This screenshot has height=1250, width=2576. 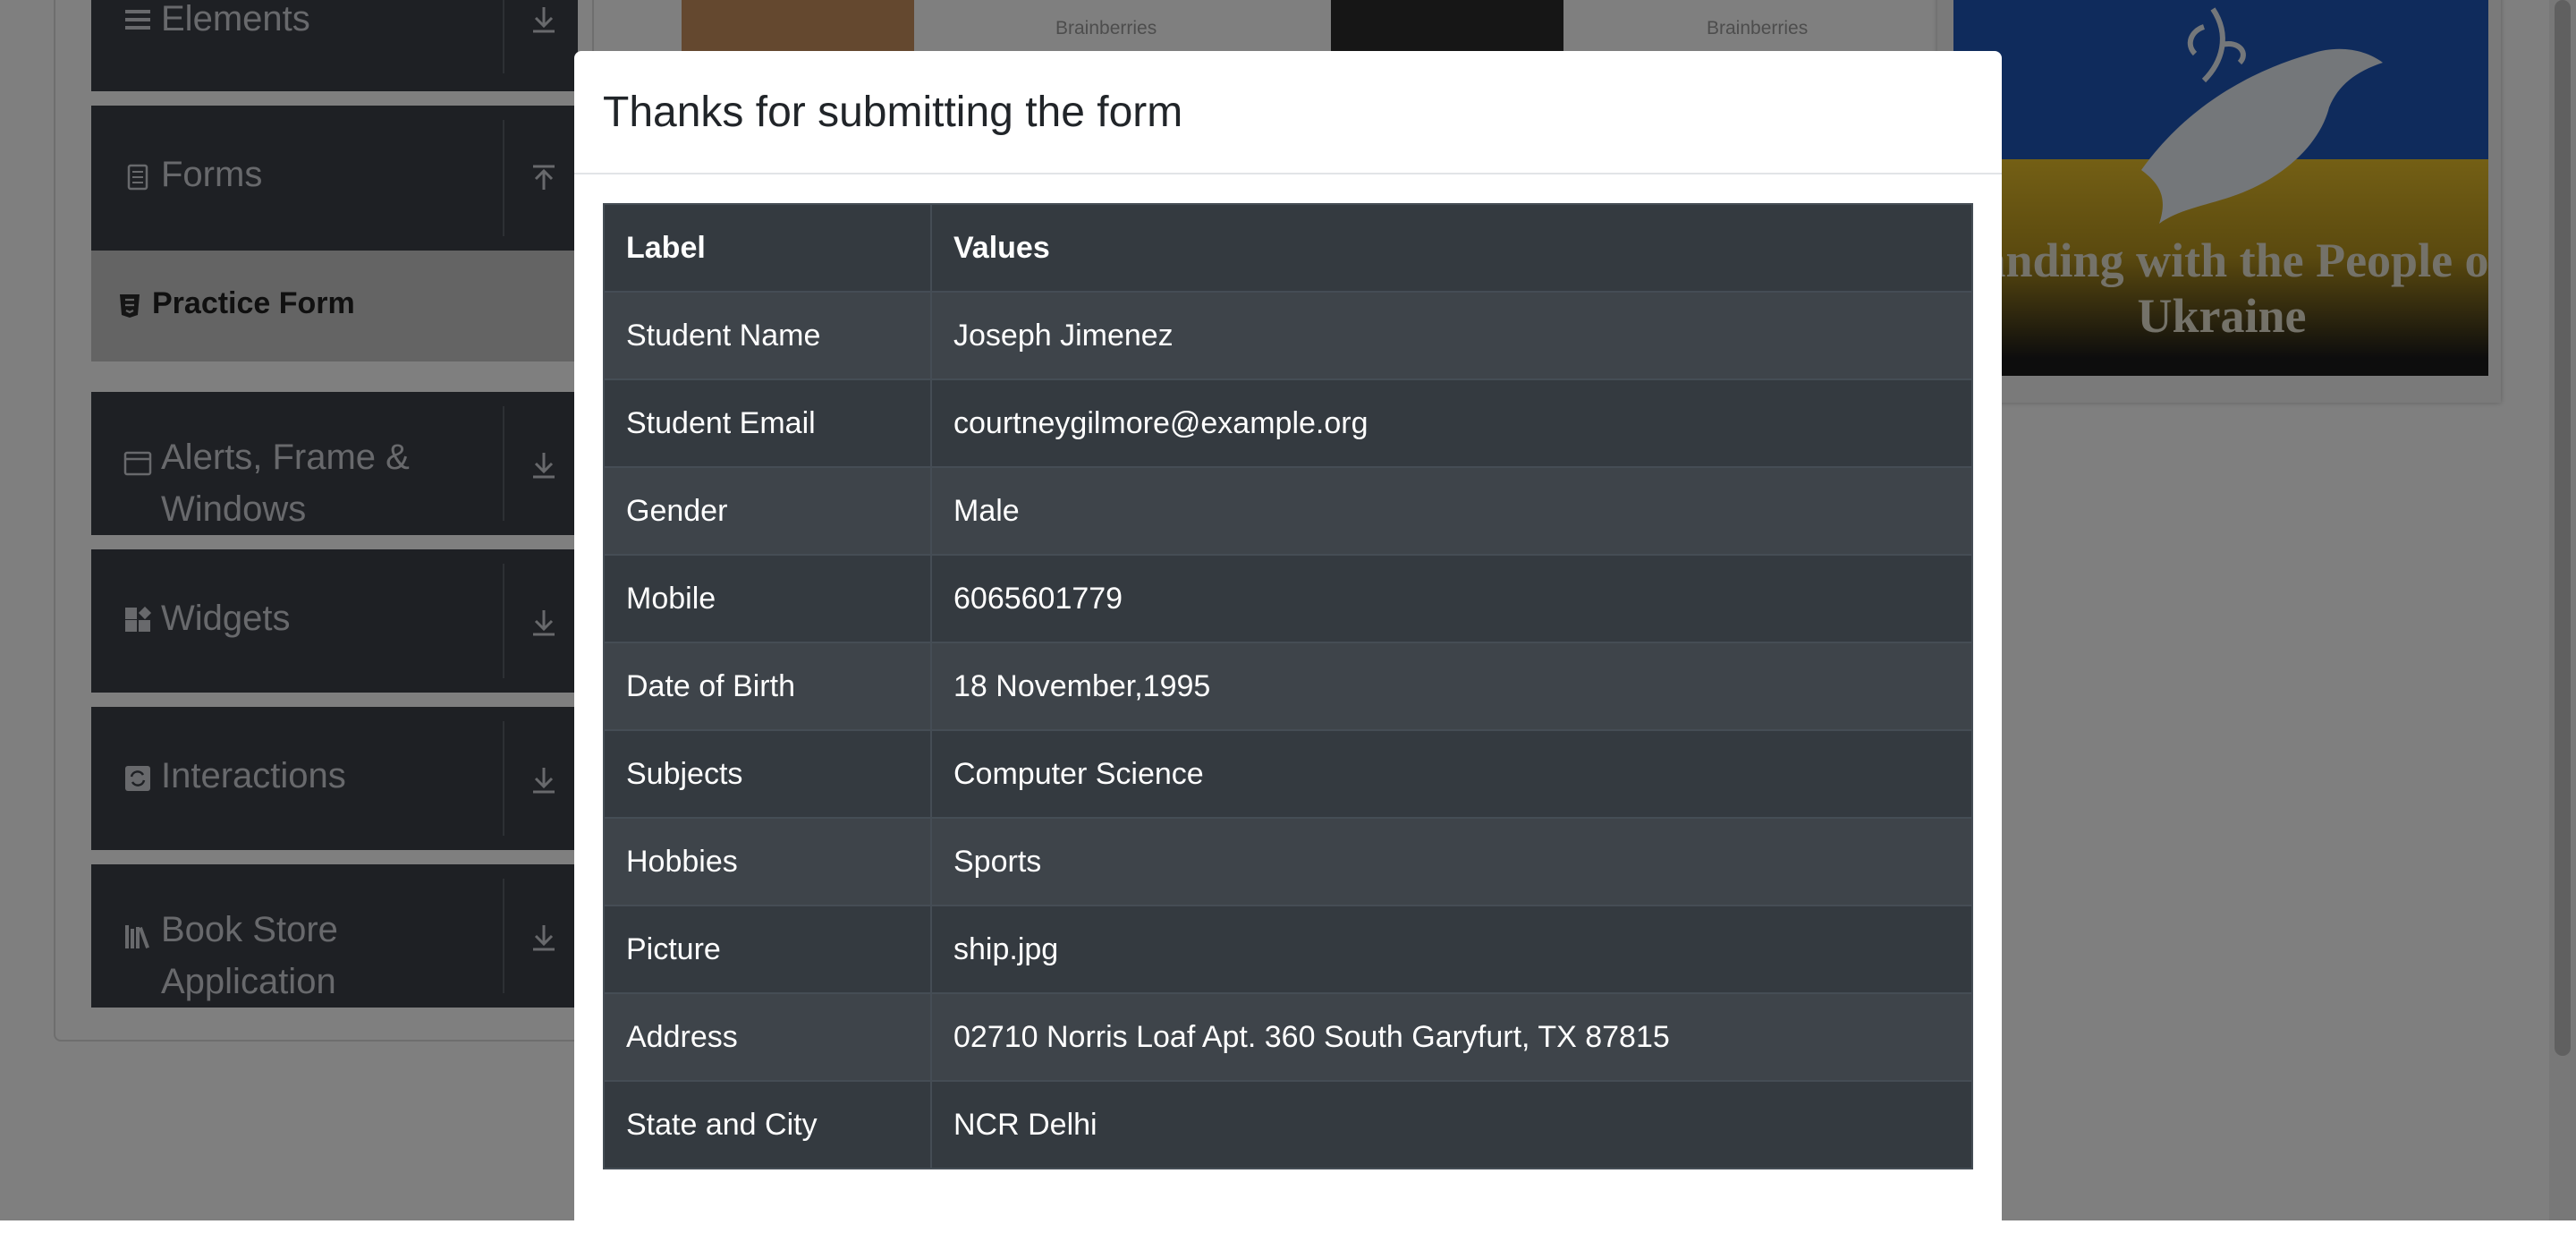 I want to click on table-row: Subjects Computer Science, so click(x=1288, y=774).